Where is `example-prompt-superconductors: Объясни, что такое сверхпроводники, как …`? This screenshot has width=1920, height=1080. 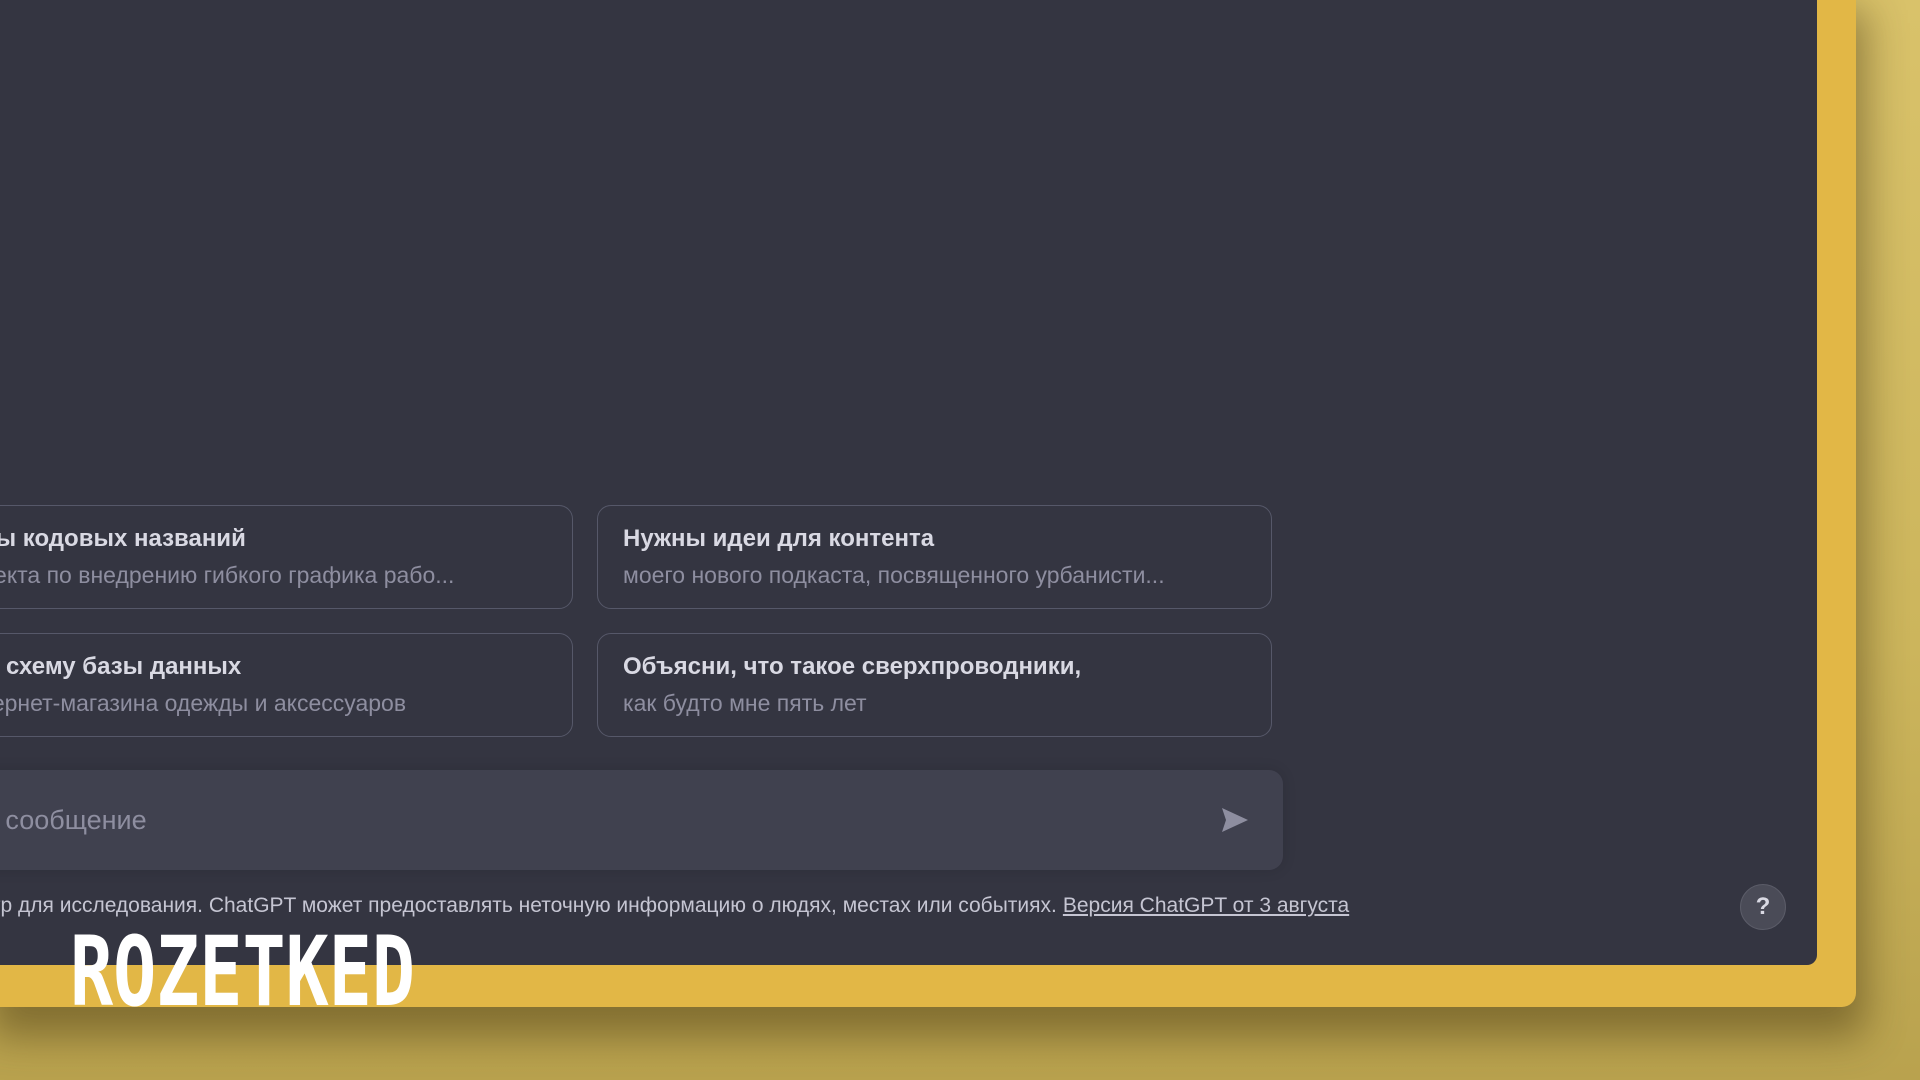 example-prompt-superconductors: Объясни, что такое сверхпроводники, как … is located at coordinates (934, 685).